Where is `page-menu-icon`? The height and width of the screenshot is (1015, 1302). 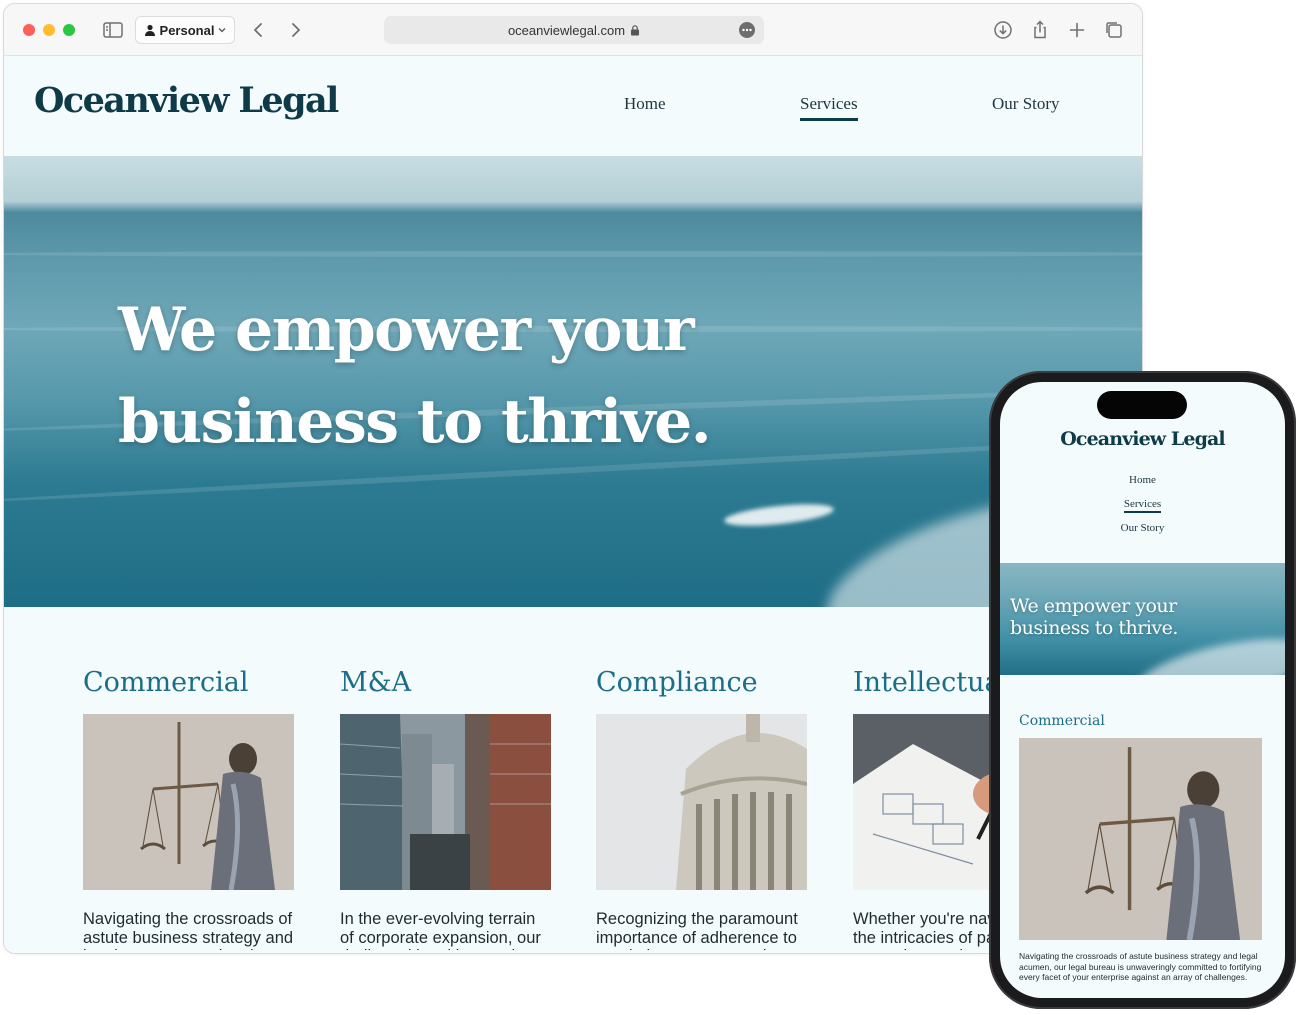 page-menu-icon is located at coordinates (747, 30).